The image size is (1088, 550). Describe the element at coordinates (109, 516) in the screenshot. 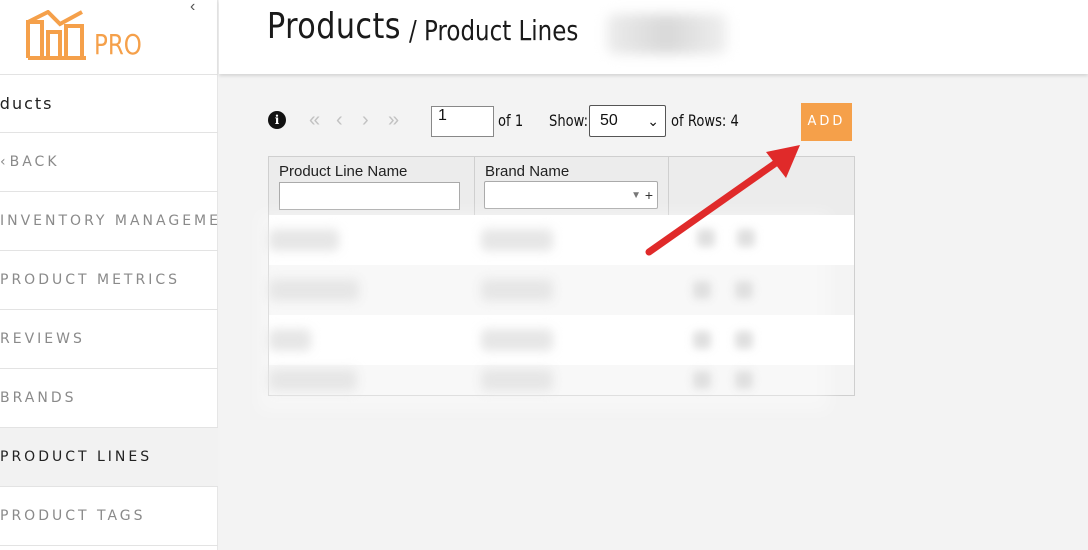

I see `sidebar-item-product-tags: PRODUCT TAGS` at that location.